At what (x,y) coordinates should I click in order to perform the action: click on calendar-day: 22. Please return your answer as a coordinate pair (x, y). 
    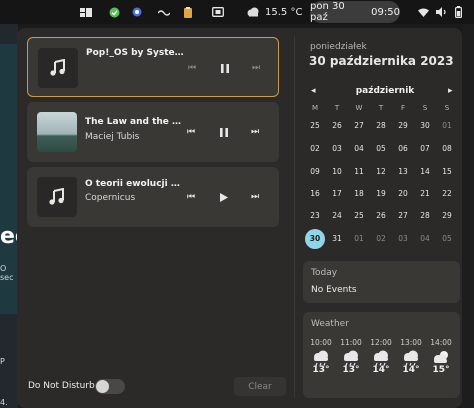
    Looking at the image, I should click on (447, 194).